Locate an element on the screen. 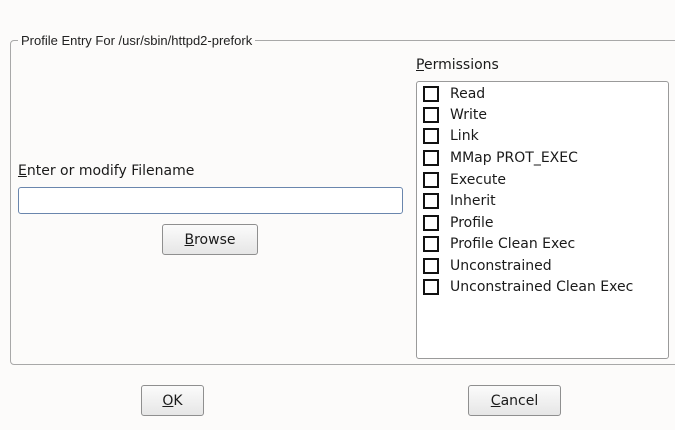  ok-button-mnemonic: O is located at coordinates (168, 400).